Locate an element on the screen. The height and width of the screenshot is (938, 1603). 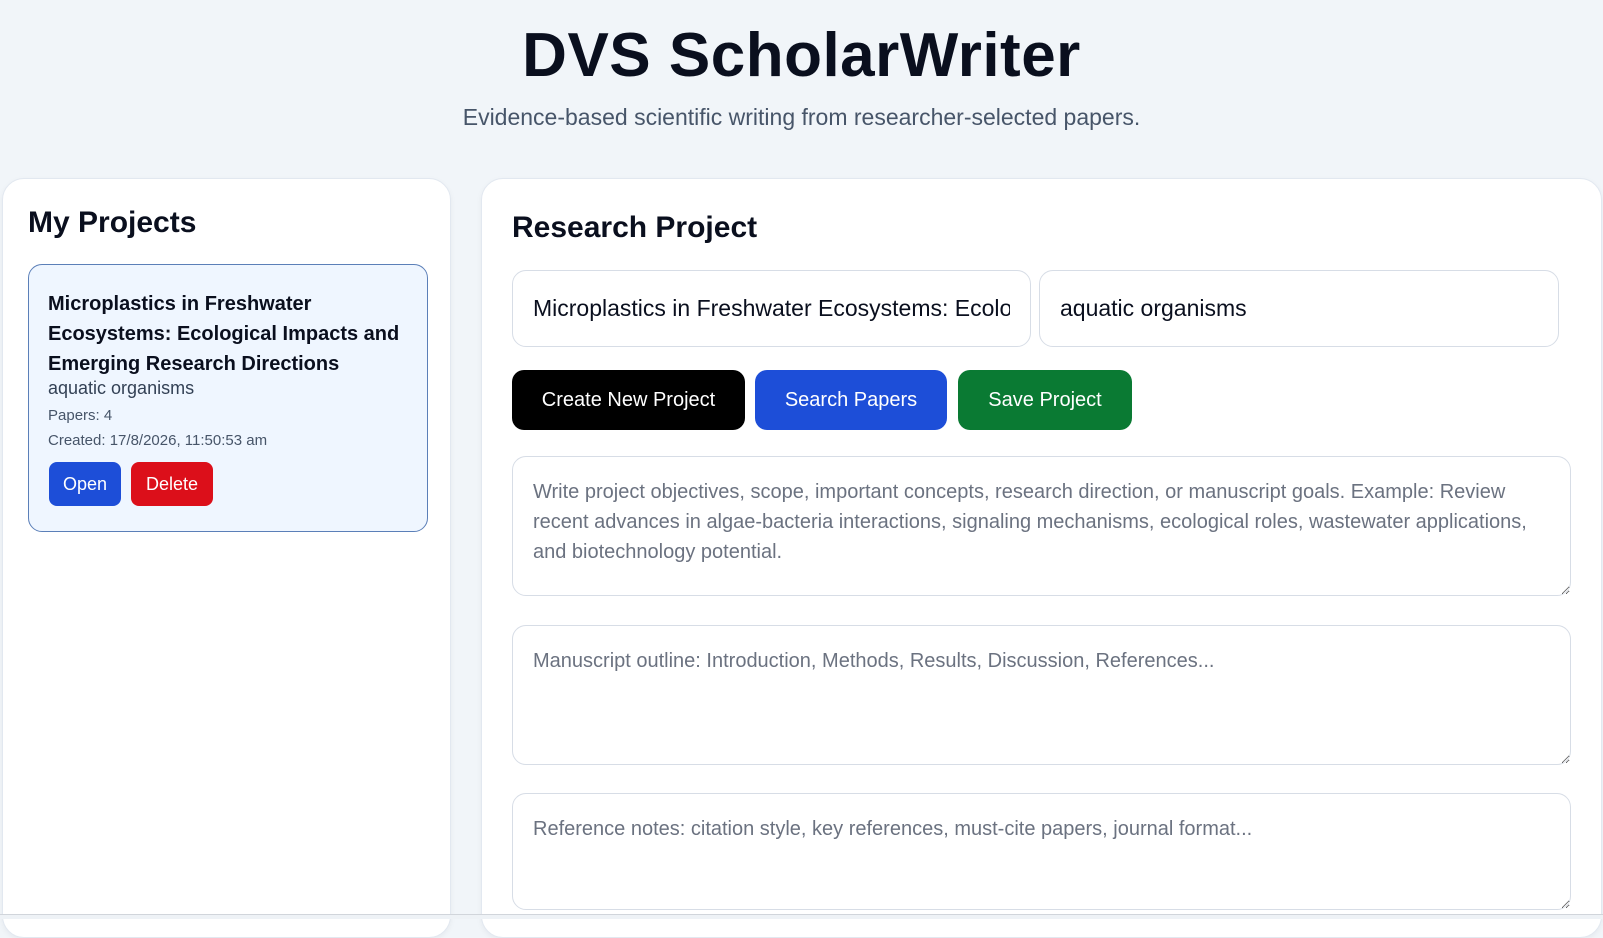
window-bottom-edge is located at coordinates (801, 916).